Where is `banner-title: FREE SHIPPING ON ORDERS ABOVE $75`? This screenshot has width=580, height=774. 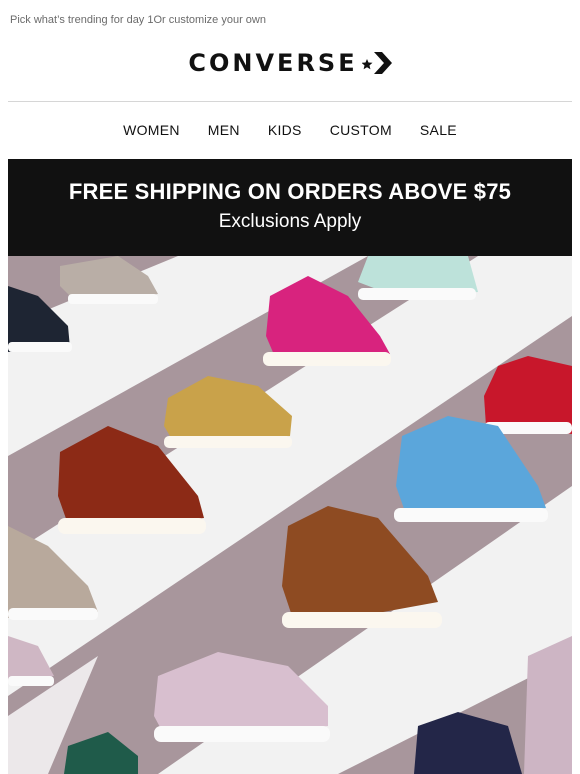 banner-title: FREE SHIPPING ON ORDERS ABOVE $75 is located at coordinates (290, 191).